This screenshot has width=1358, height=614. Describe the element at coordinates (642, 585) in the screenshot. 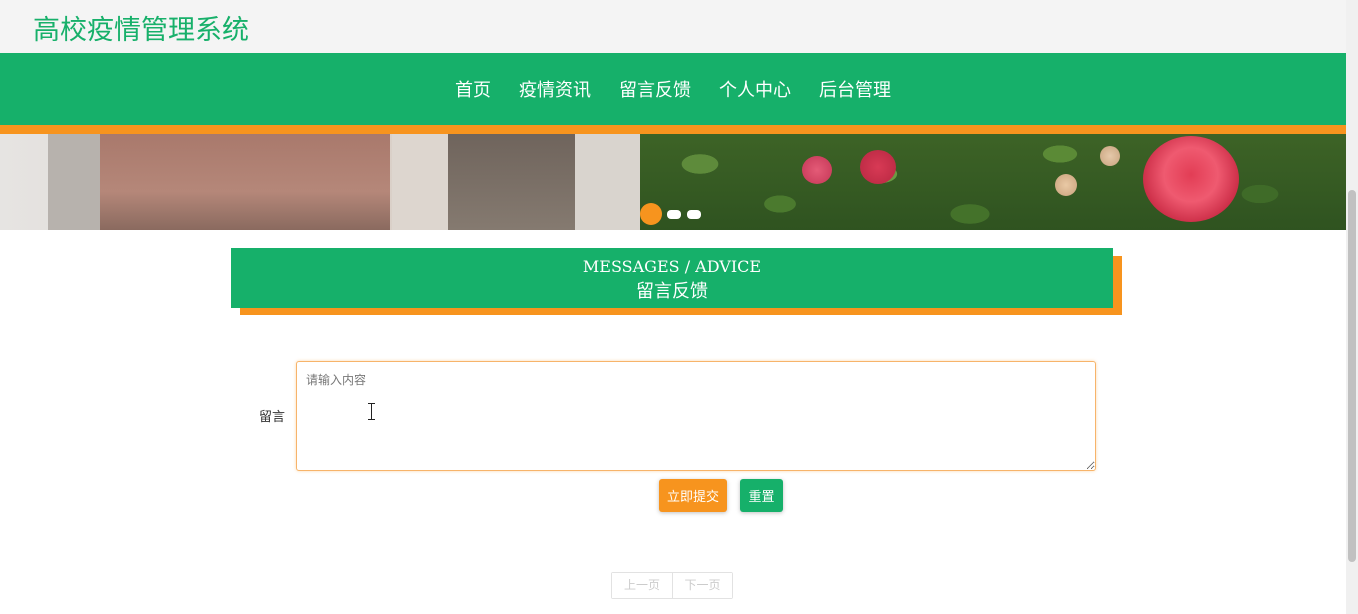

I see `prev-page-button: 上一页` at that location.